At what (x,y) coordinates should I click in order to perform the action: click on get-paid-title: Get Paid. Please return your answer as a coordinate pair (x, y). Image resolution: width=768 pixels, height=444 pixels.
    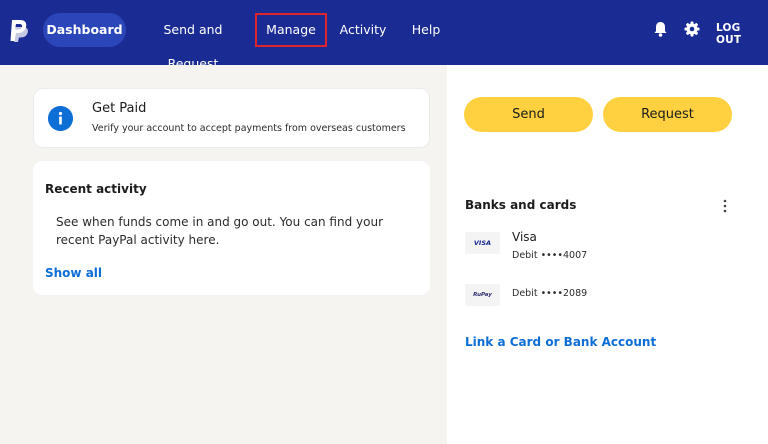
    Looking at the image, I should click on (119, 108).